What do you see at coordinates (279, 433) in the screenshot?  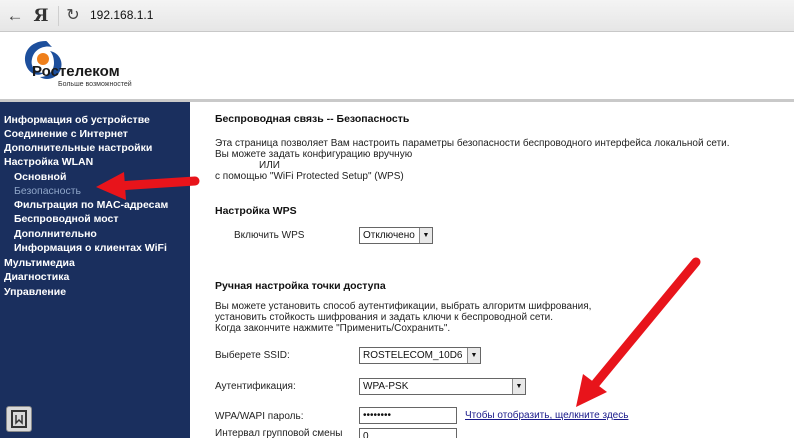 I see `group-interval-label: Интервал групповой смены` at bounding box center [279, 433].